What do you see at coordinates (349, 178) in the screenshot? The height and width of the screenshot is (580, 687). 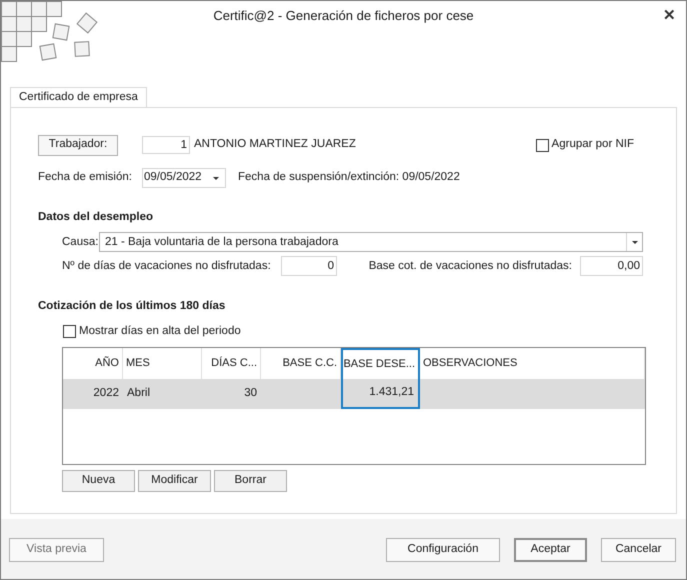 I see `suspension-date-text: Fecha de suspensión/extinción: 09/05/2022` at bounding box center [349, 178].